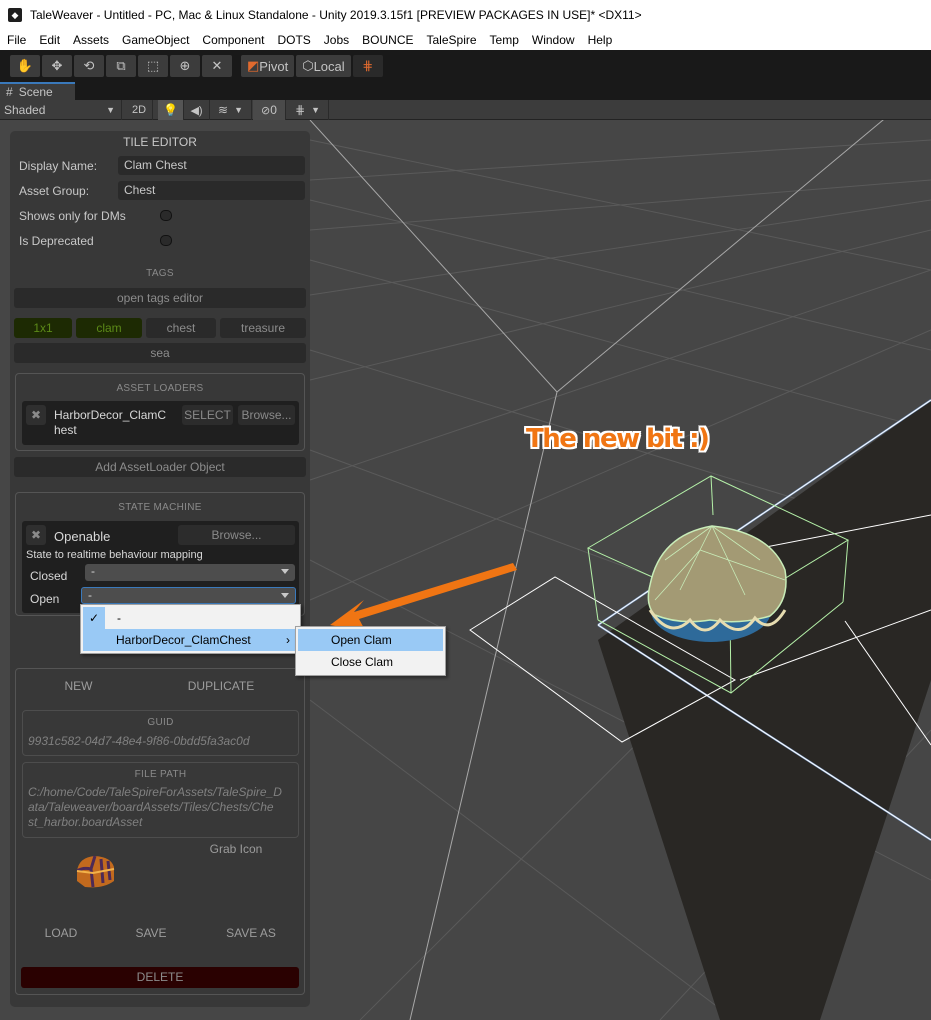 This screenshot has width=931, height=1020. What do you see at coordinates (119, 618) in the screenshot?
I see `menu-item-none-label: -` at bounding box center [119, 618].